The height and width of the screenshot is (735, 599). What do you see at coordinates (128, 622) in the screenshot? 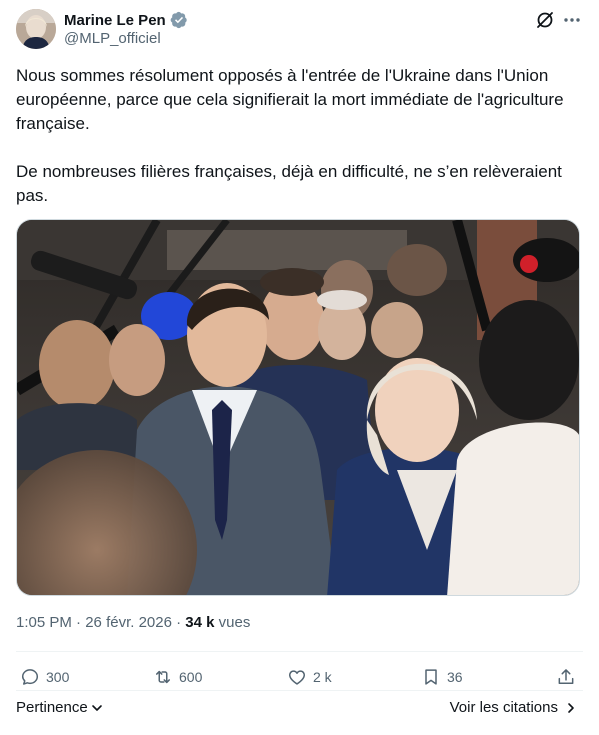
I see `post-date: 26 févr. 2026` at bounding box center [128, 622].